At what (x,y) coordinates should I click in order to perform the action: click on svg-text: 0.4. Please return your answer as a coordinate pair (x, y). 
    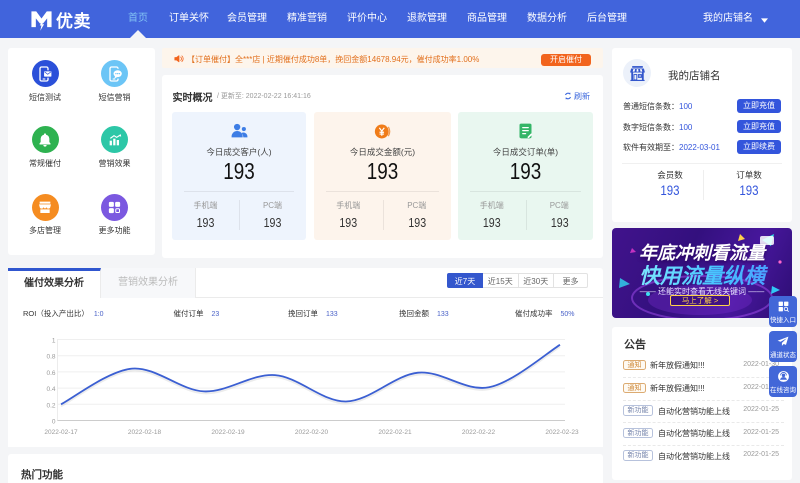
    Looking at the image, I should click on (50, 389).